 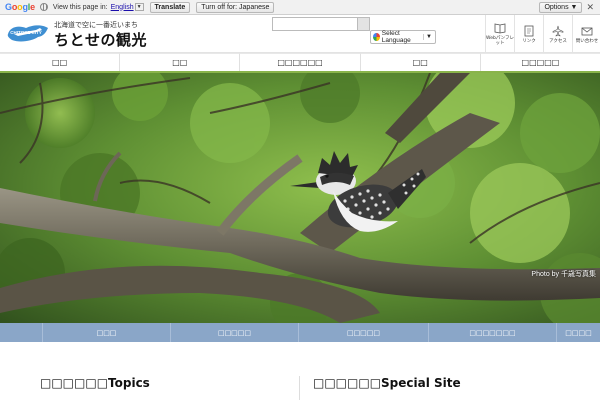 What do you see at coordinates (529, 30) in the screenshot?
I see `link-icon` at bounding box center [529, 30].